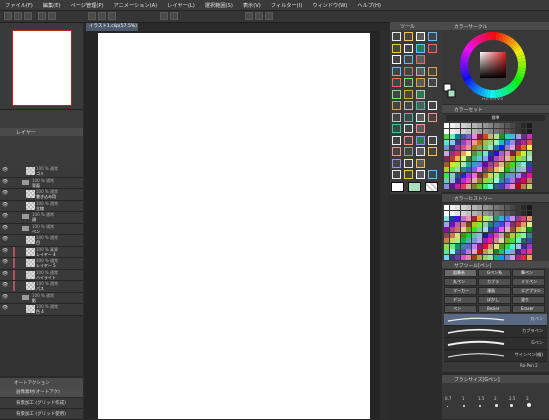 This screenshot has height=420, width=549. Describe the element at coordinates (396, 174) in the screenshot. I see `zoom-icon` at that location.